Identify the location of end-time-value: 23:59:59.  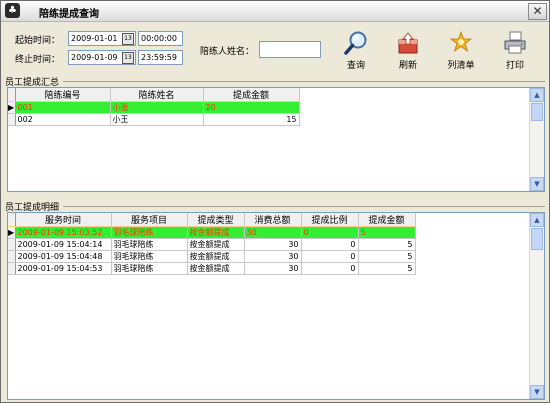
(159, 57).